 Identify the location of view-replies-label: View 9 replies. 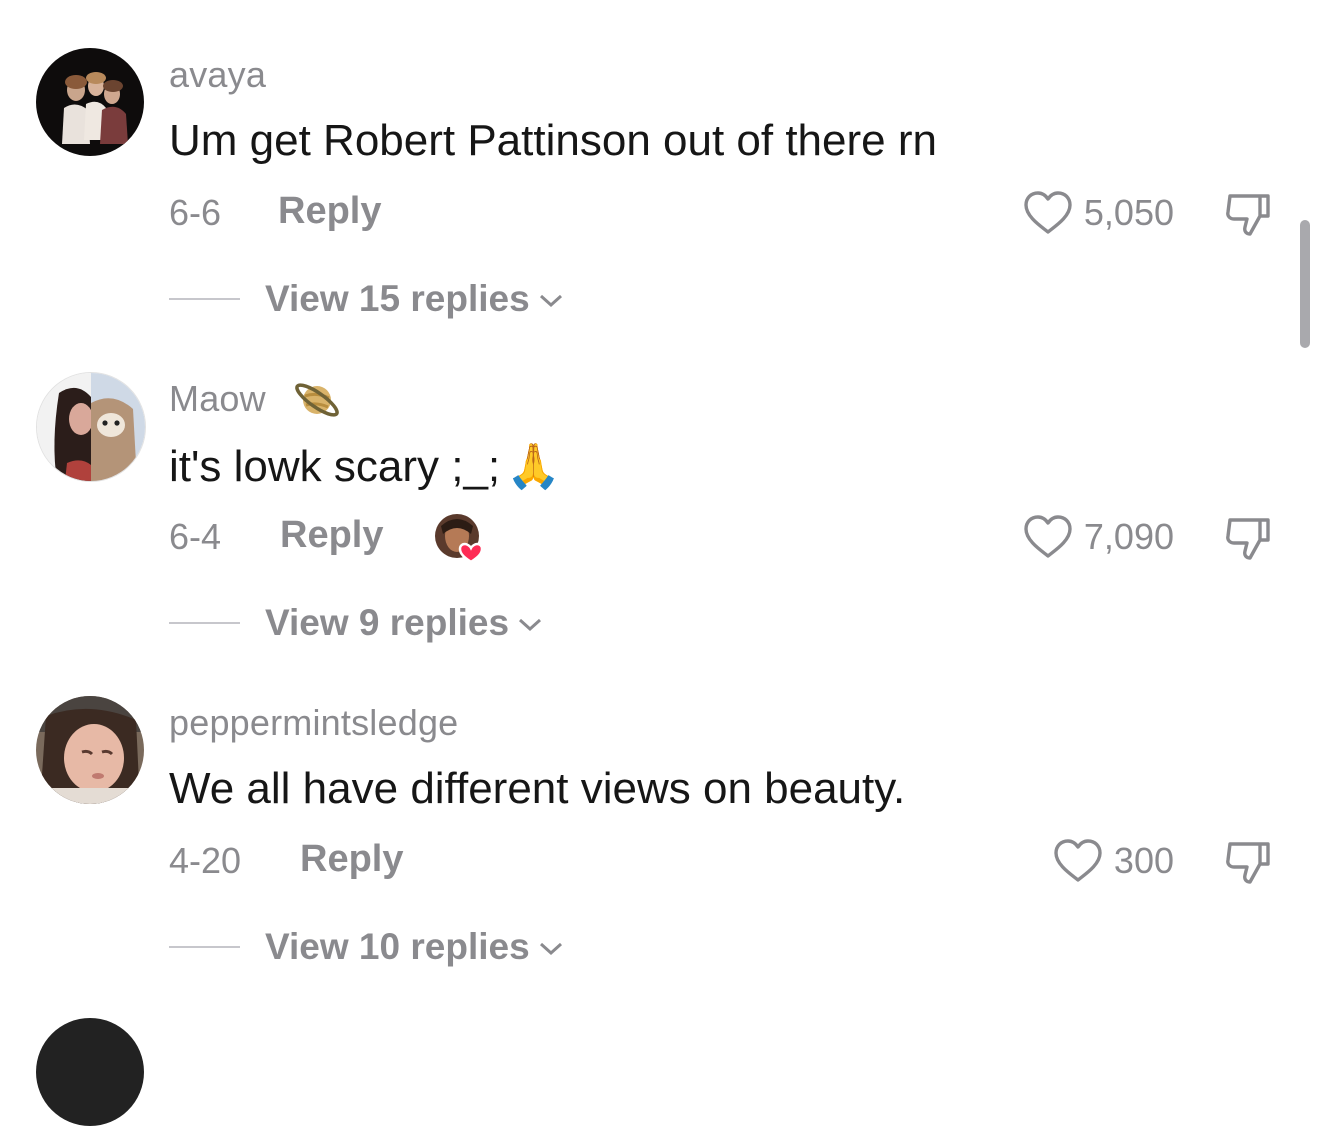
(387, 622).